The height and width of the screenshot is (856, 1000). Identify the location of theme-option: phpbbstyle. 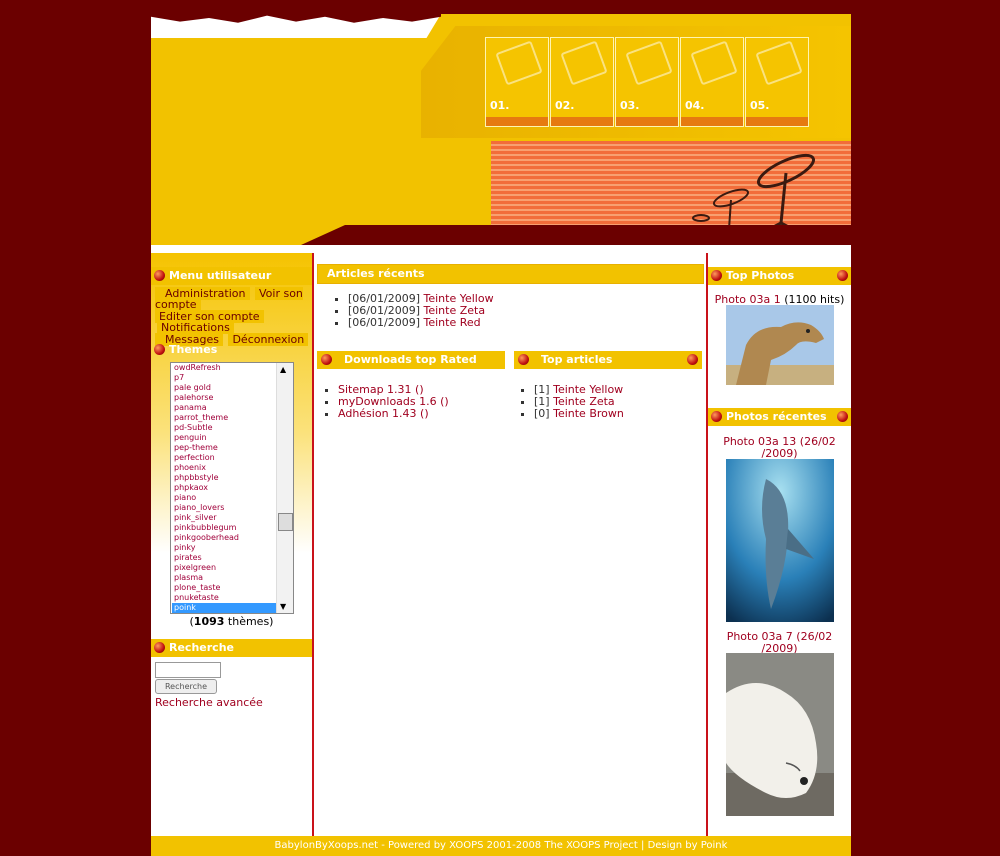
(224, 478).